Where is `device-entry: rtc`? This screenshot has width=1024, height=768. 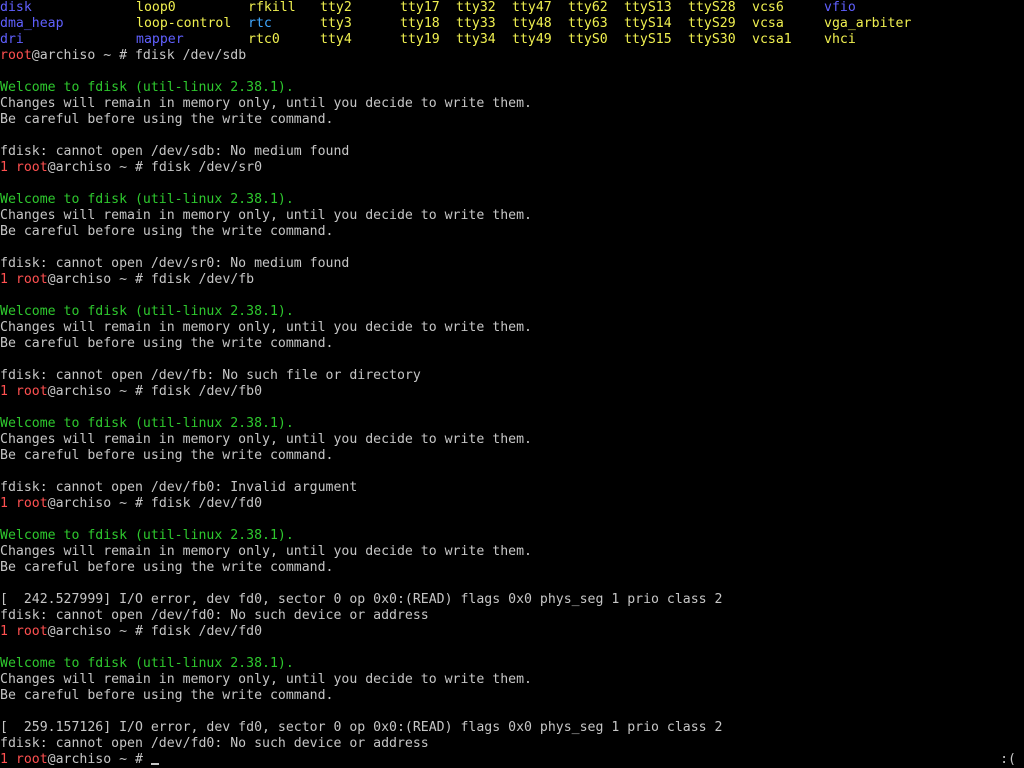 device-entry: rtc is located at coordinates (260, 23).